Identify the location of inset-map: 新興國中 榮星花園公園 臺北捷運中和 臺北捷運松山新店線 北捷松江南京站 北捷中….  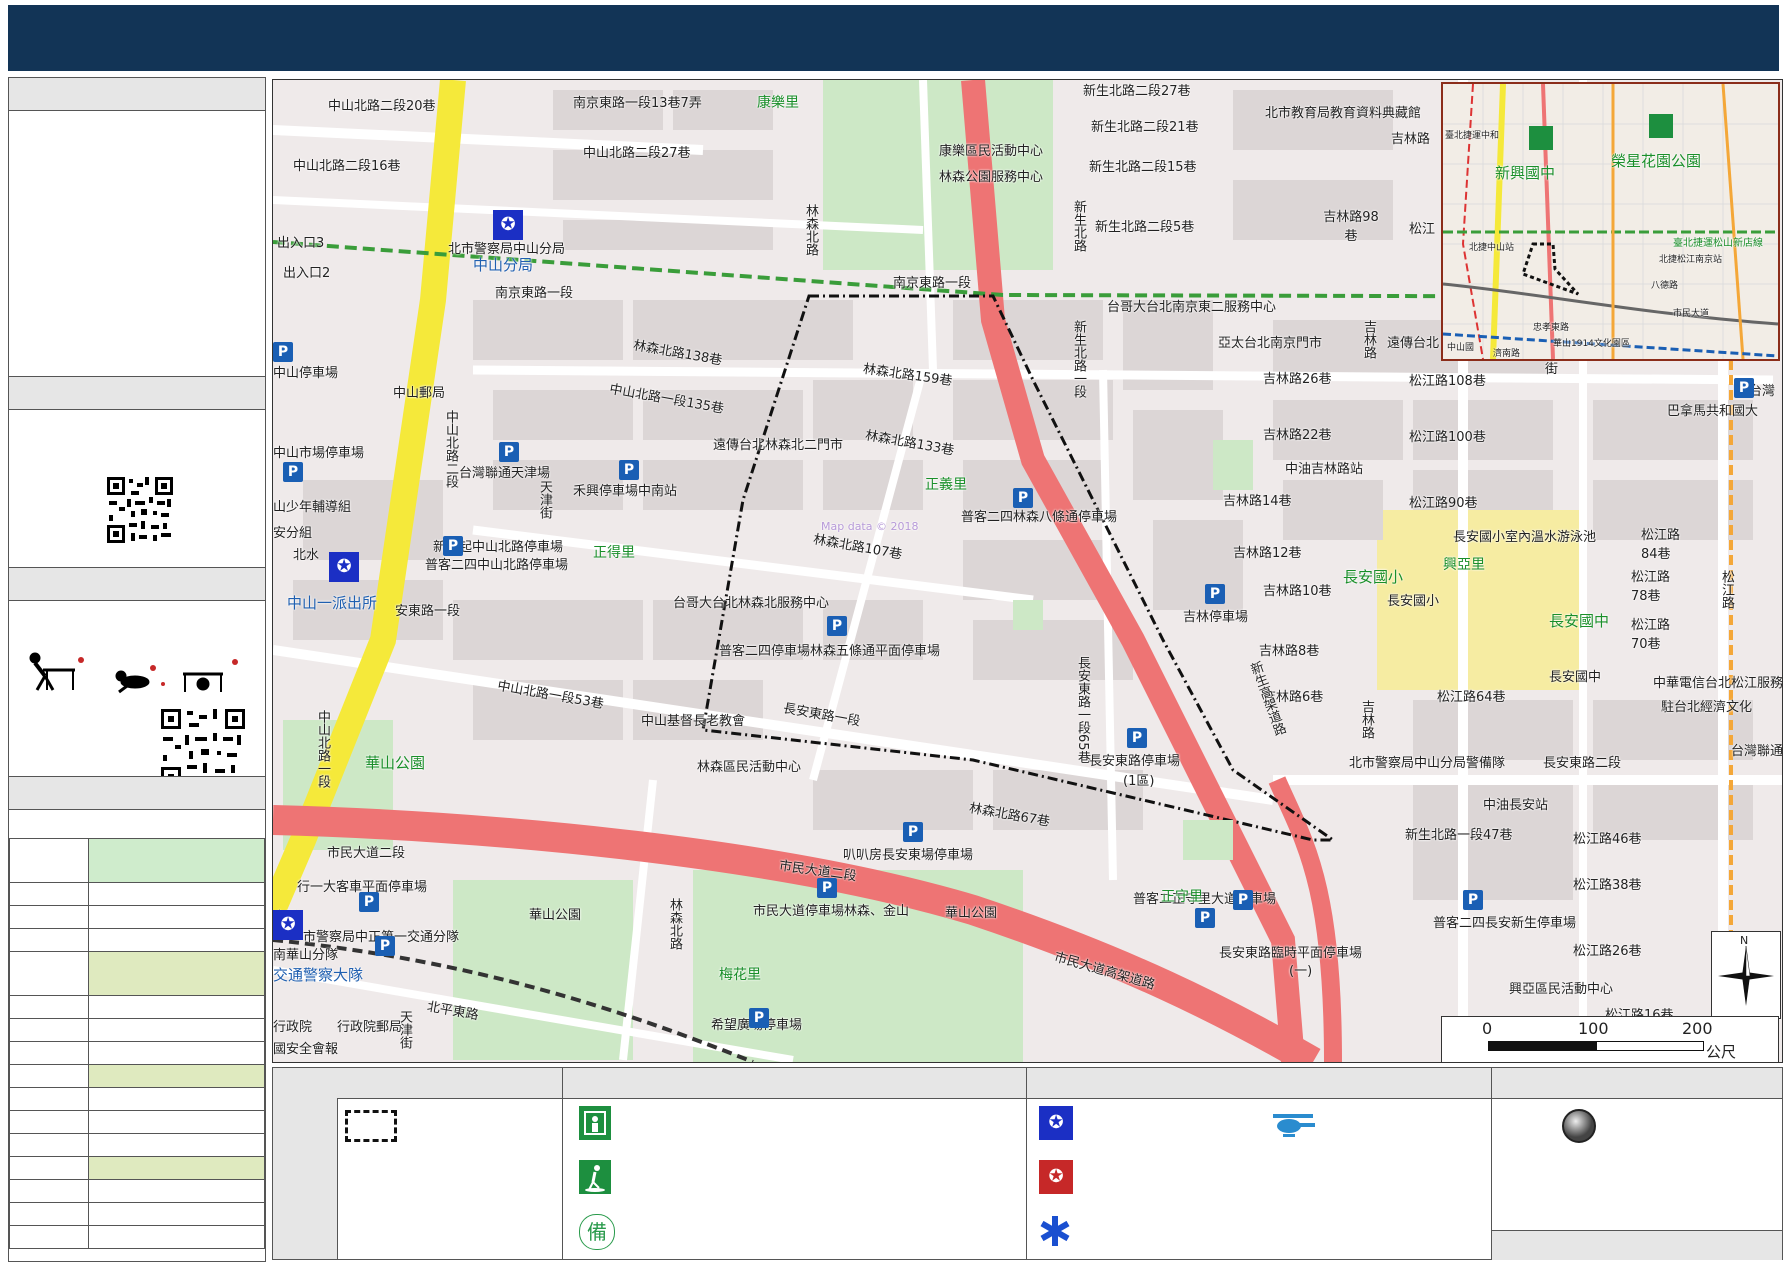
(1610, 221).